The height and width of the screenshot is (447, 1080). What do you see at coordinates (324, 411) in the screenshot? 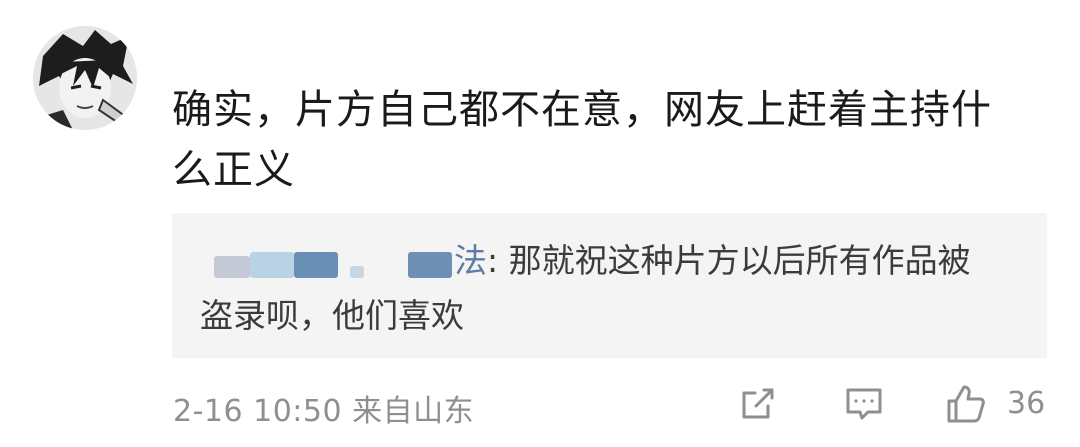
I see `timestamp-location: 2-16 10:50 来自山东` at bounding box center [324, 411].